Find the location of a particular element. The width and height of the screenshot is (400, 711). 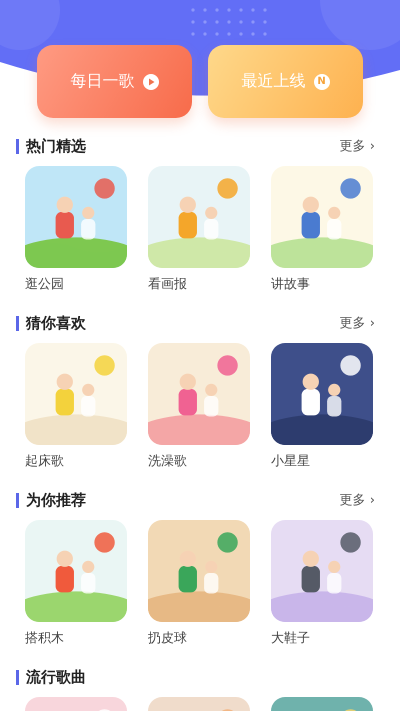

item-title: 小星星 is located at coordinates (291, 462).